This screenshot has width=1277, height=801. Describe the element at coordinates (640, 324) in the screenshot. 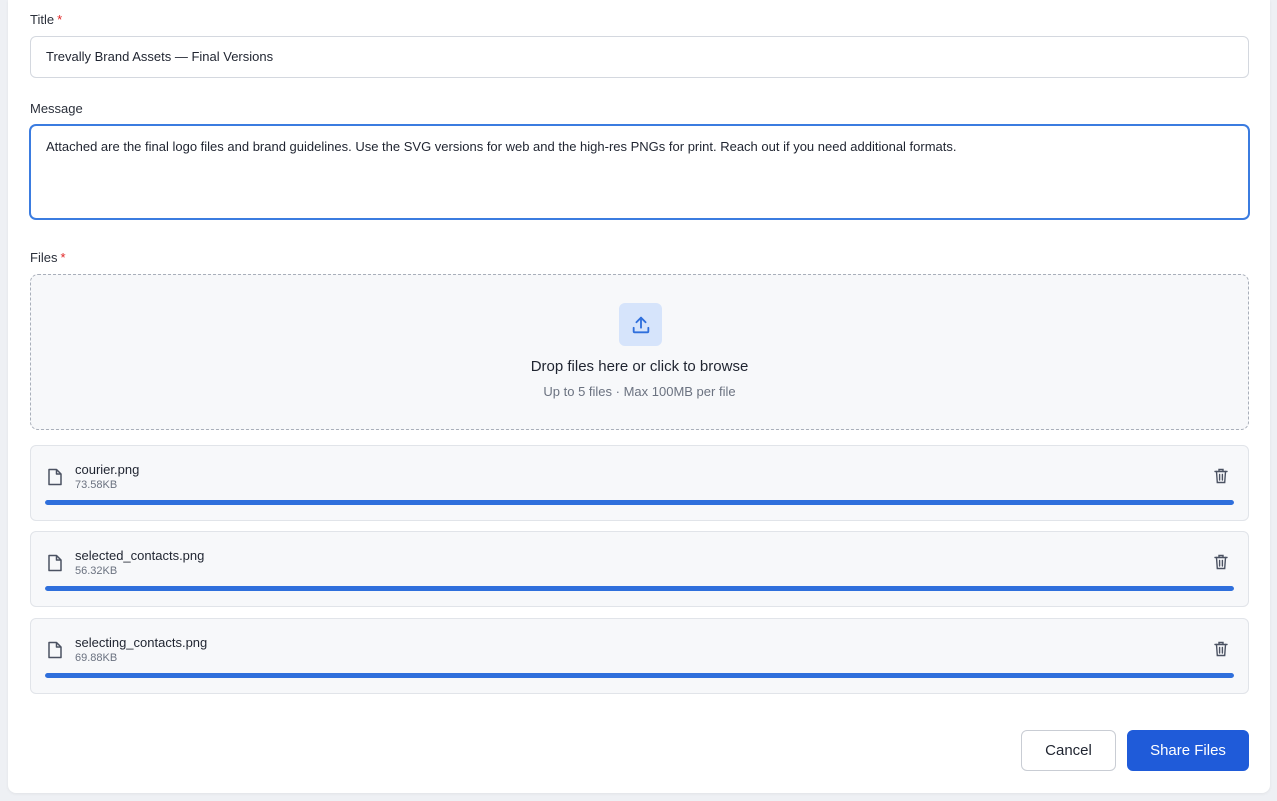

I see `upload-icon` at that location.